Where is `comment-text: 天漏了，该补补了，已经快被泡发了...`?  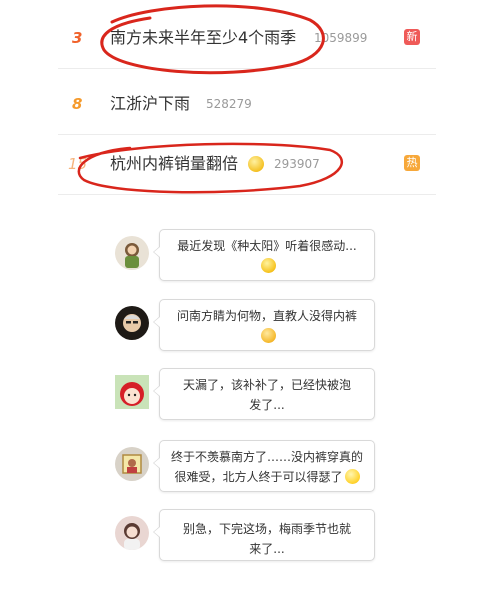
comment-text: 天漏了，该补补了，已经快被泡发了... is located at coordinates (266, 395).